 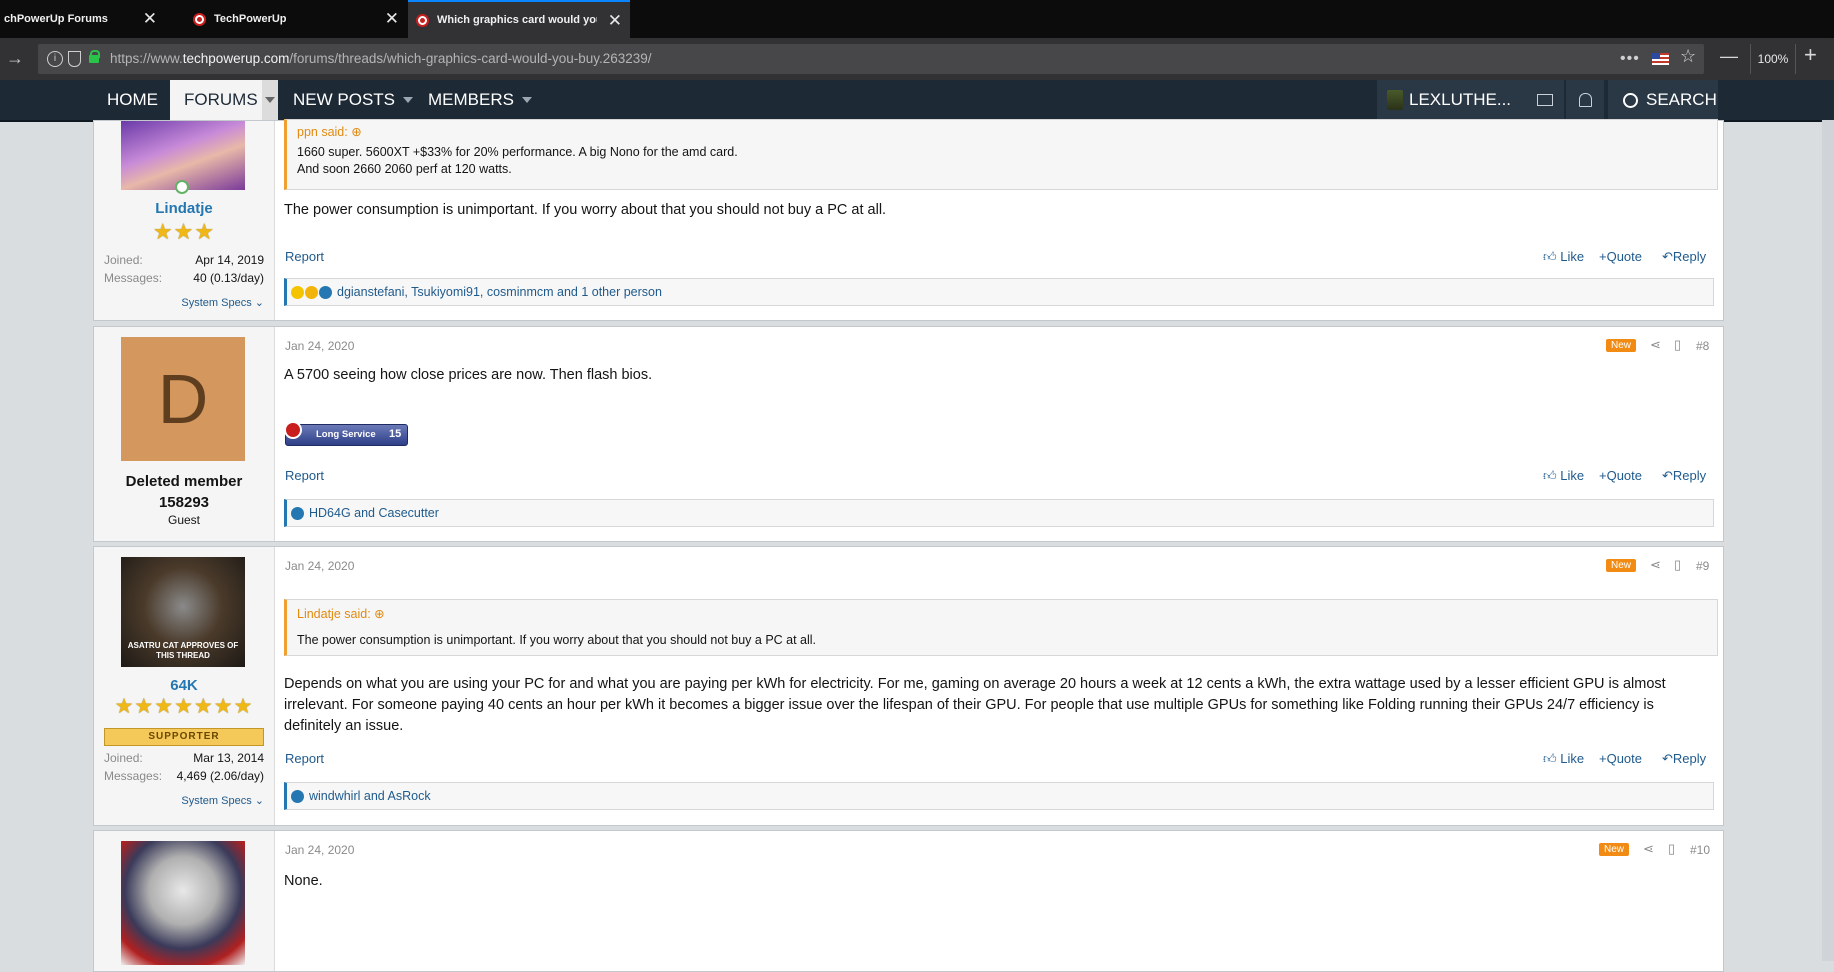 I want to click on nav-home: HOME, so click(x=132, y=100).